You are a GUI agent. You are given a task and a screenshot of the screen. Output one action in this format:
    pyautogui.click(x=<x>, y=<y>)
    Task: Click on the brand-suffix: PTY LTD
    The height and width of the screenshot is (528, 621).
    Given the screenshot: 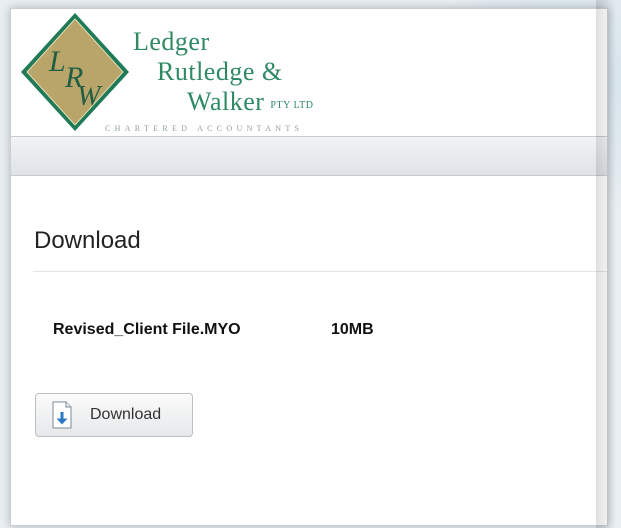 What is the action you would take?
    pyautogui.click(x=292, y=105)
    